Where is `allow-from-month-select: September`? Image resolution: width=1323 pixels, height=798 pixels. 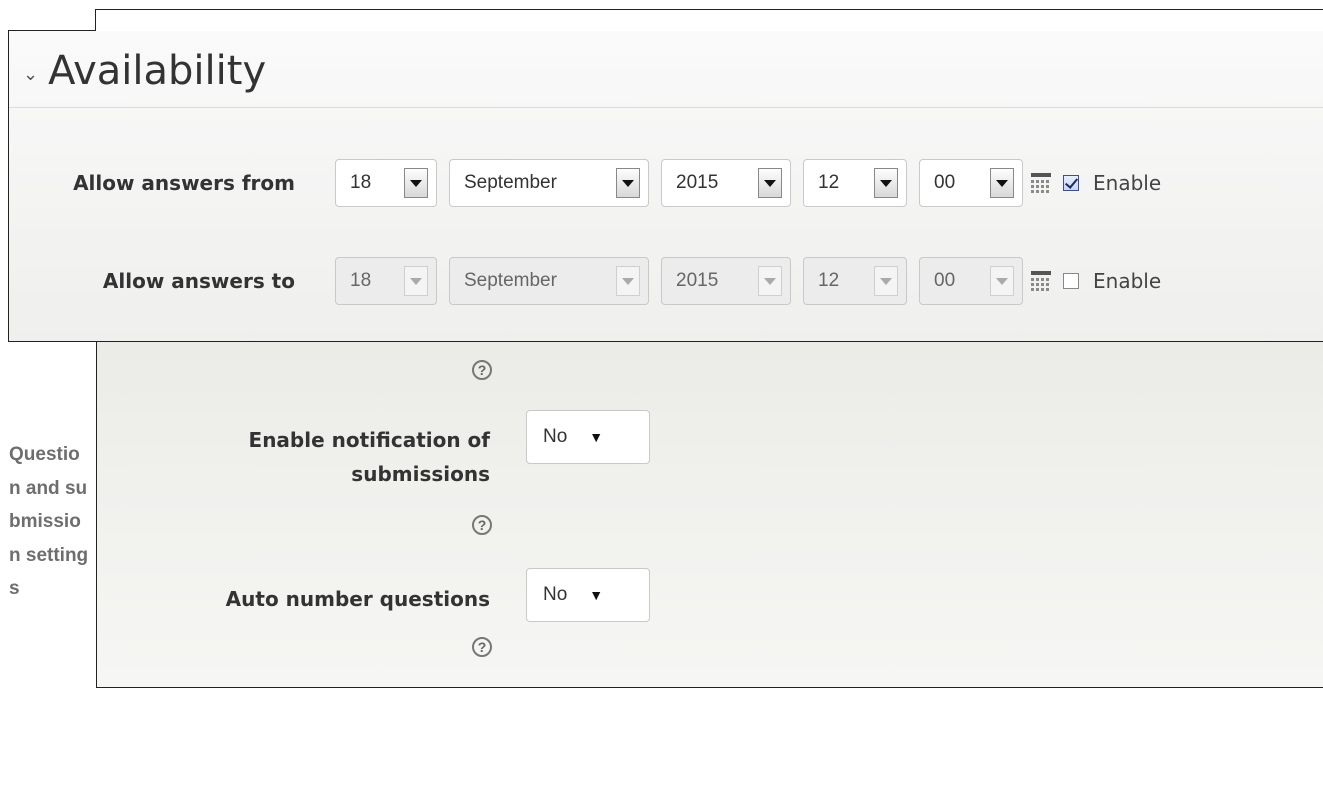
allow-from-month-select: September is located at coordinates (549, 183).